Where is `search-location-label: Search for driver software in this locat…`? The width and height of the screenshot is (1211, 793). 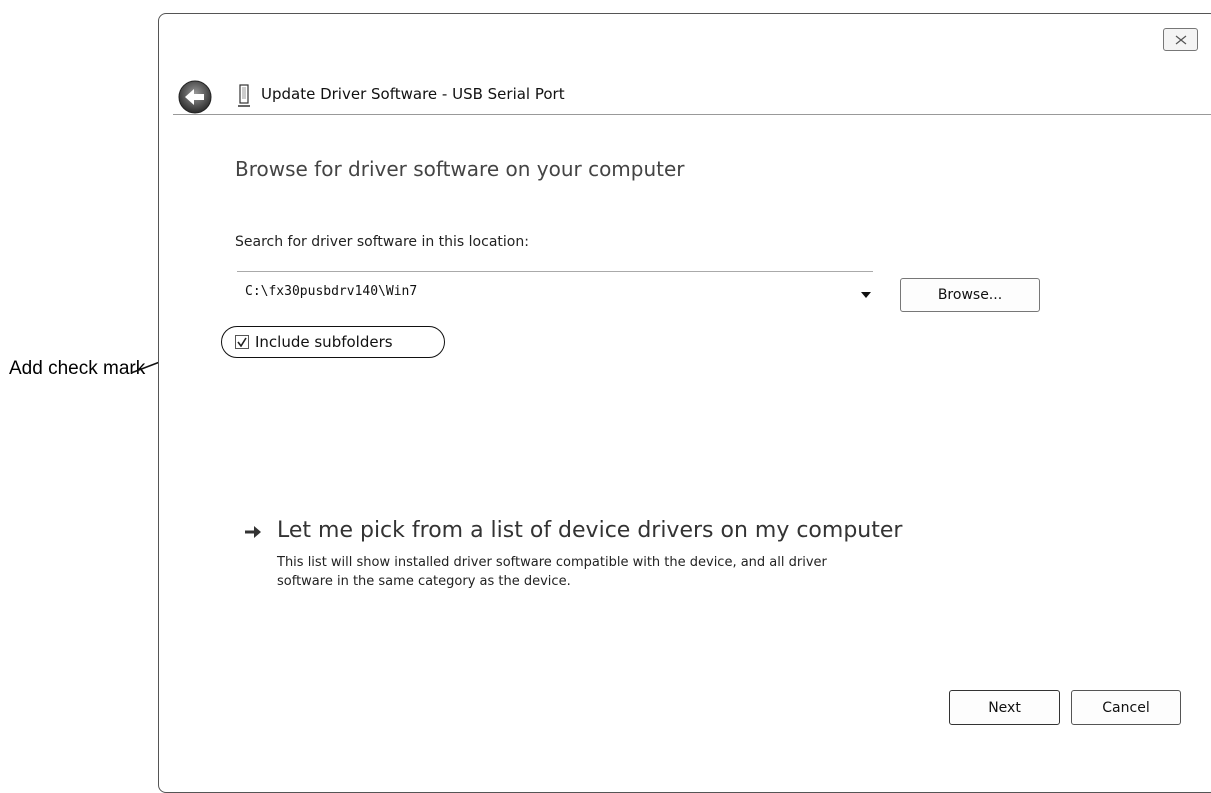
search-location-label: Search for driver software in this locat… is located at coordinates (382, 242).